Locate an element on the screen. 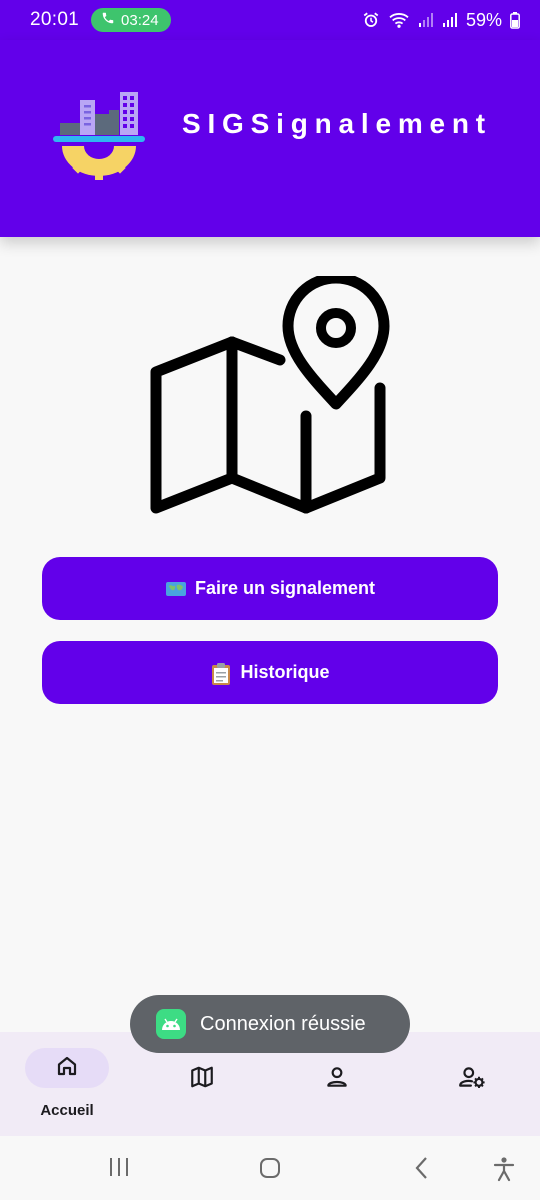 This screenshot has height=1200, width=540. report-button: Faire un signalement is located at coordinates (270, 588).